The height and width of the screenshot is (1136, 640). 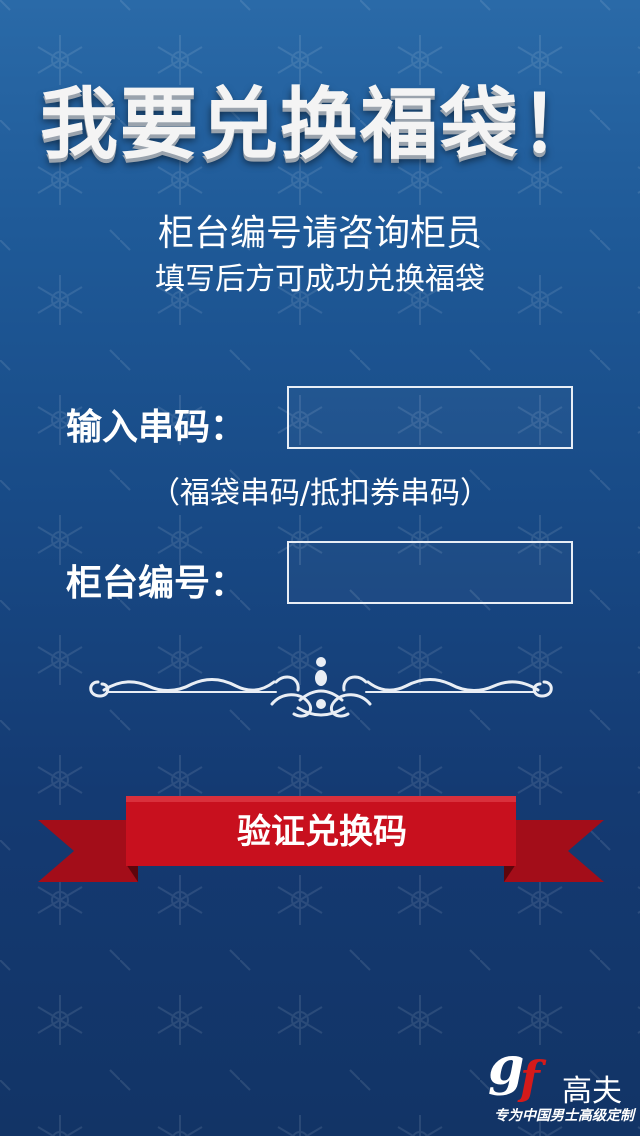 I want to click on verify-code-button: 验证兑换码, so click(x=322, y=832).